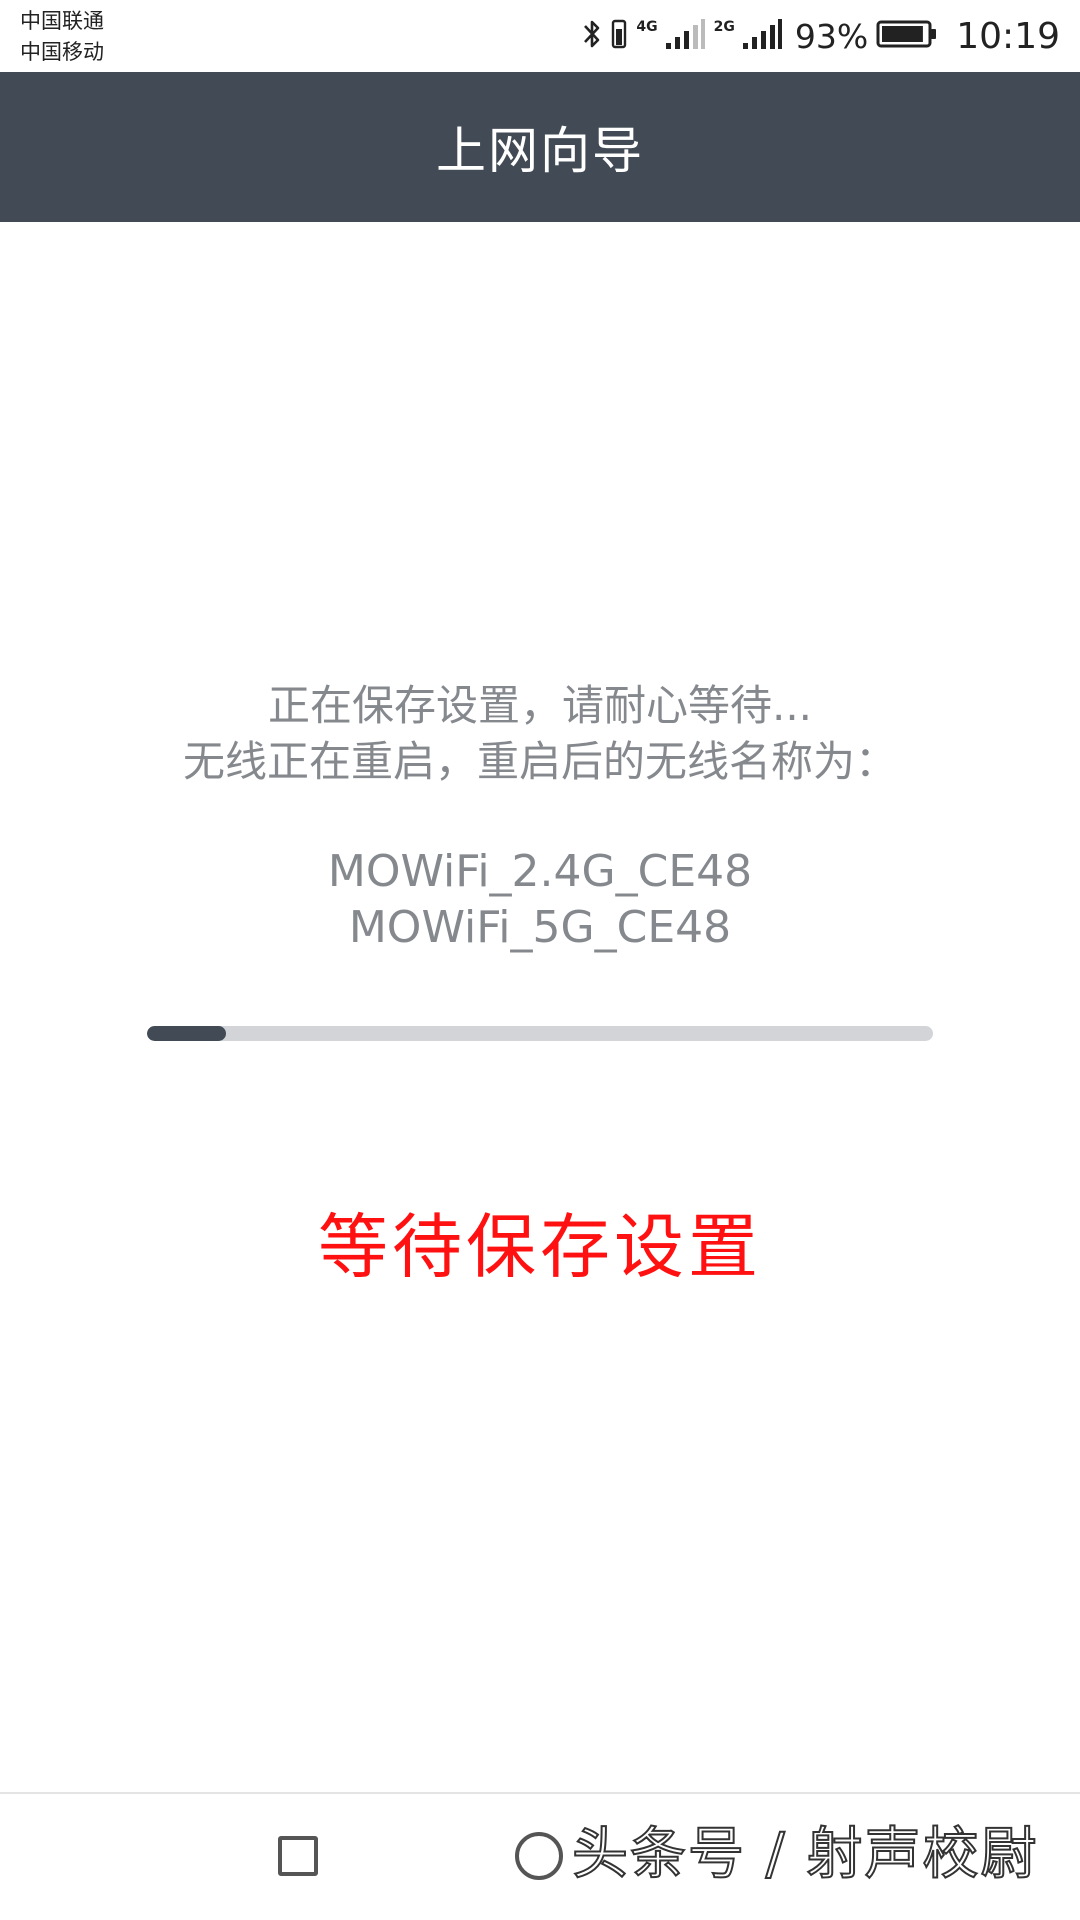 This screenshot has width=1080, height=1920. Describe the element at coordinates (62, 52) in the screenshot. I see `carrier-2: 中国移动` at that location.